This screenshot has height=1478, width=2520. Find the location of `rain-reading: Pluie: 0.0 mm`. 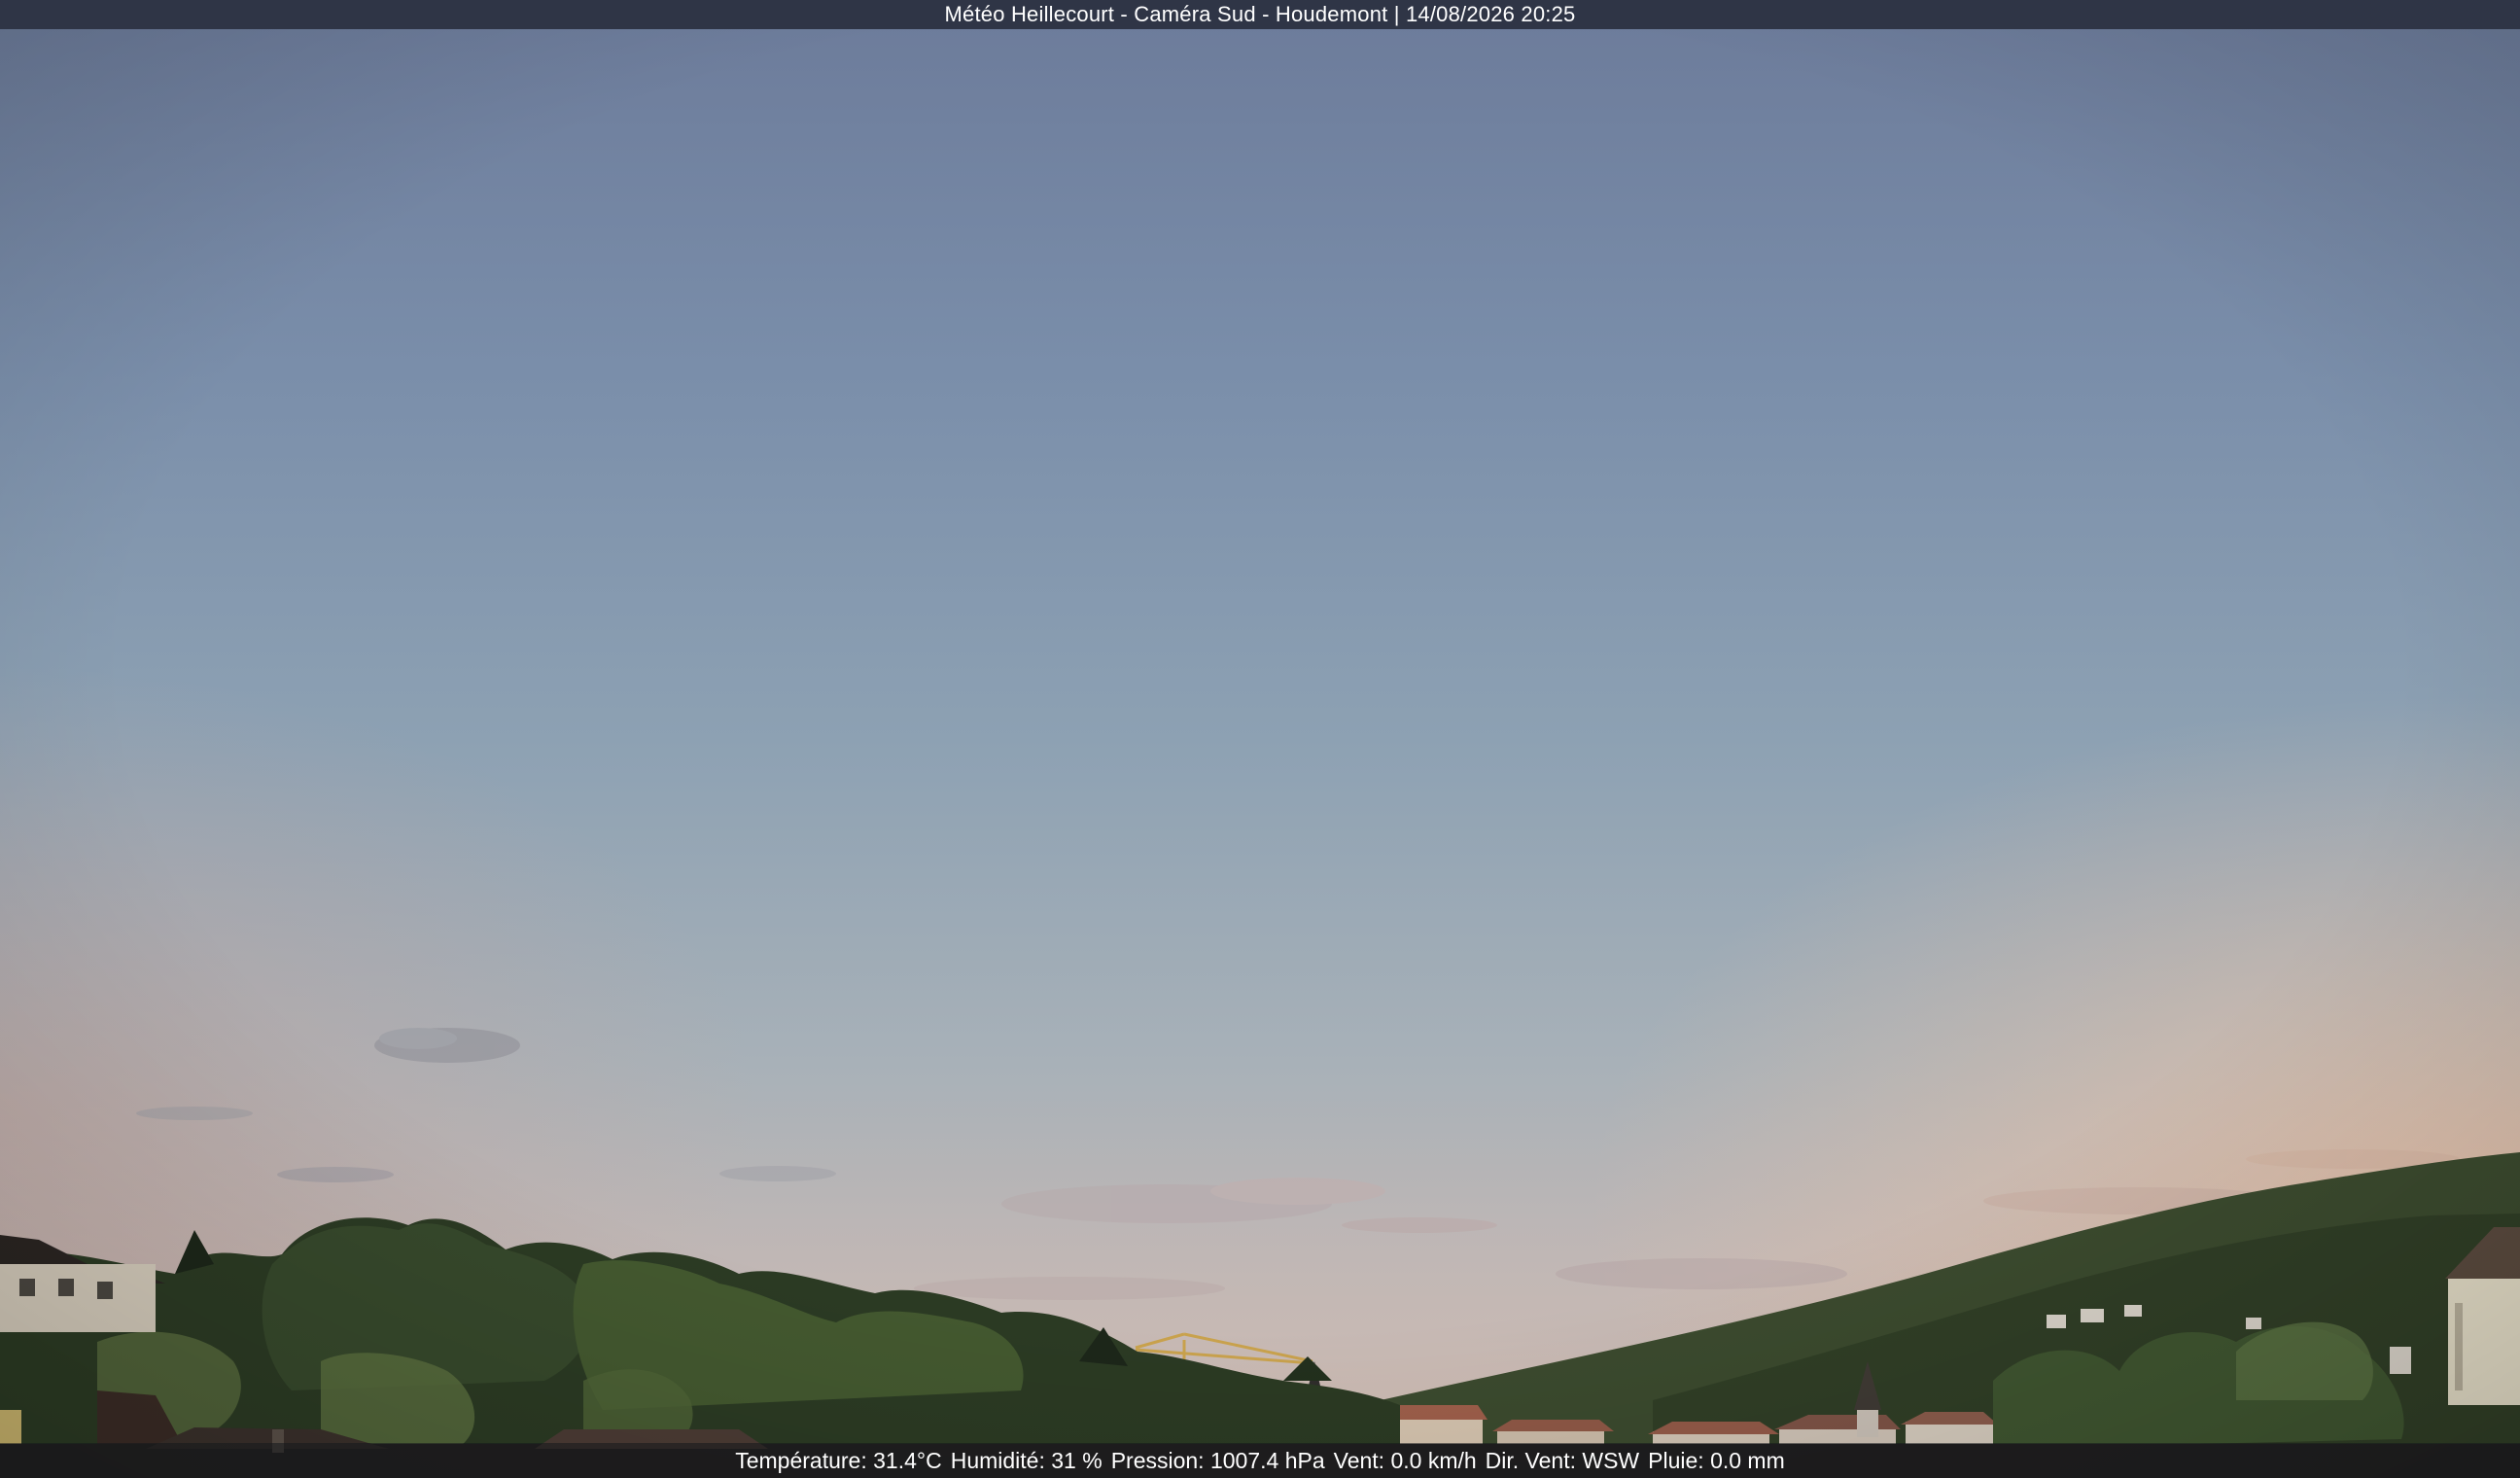

rain-reading: Pluie: 0.0 mm is located at coordinates (1716, 1460).